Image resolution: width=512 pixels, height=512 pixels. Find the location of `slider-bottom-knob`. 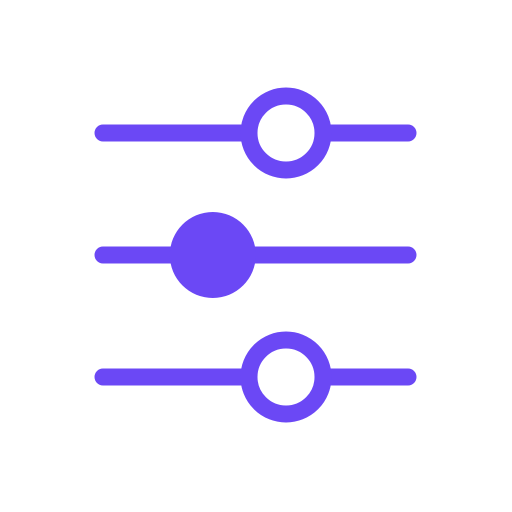

slider-bottom-knob is located at coordinates (286, 377).